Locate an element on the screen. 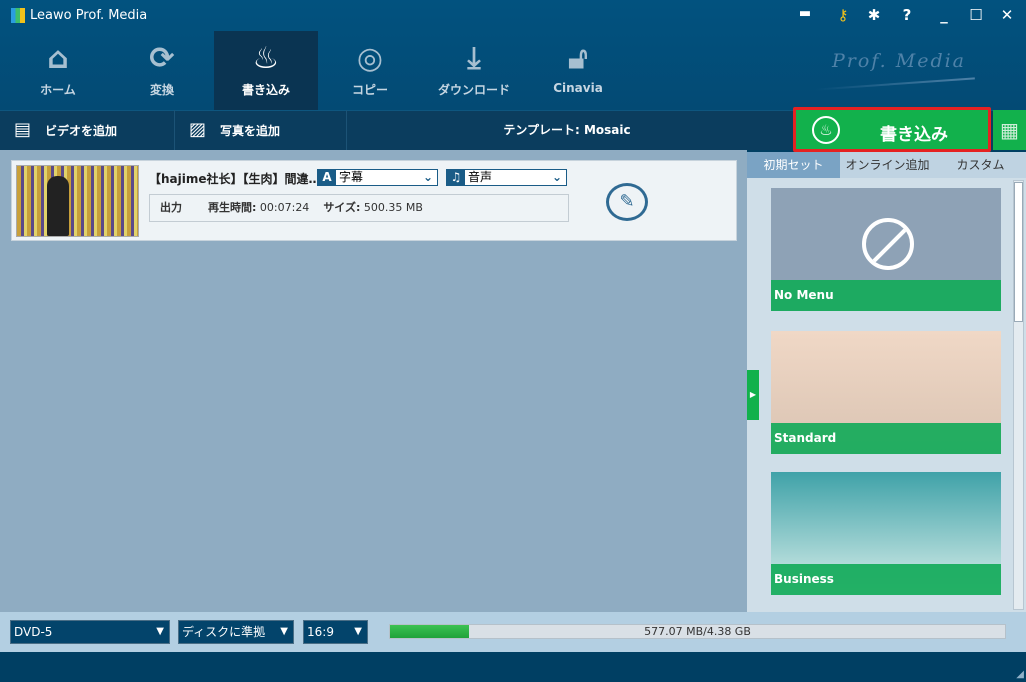  subtitle-select: A 字幕 ⌄ is located at coordinates (377, 177).